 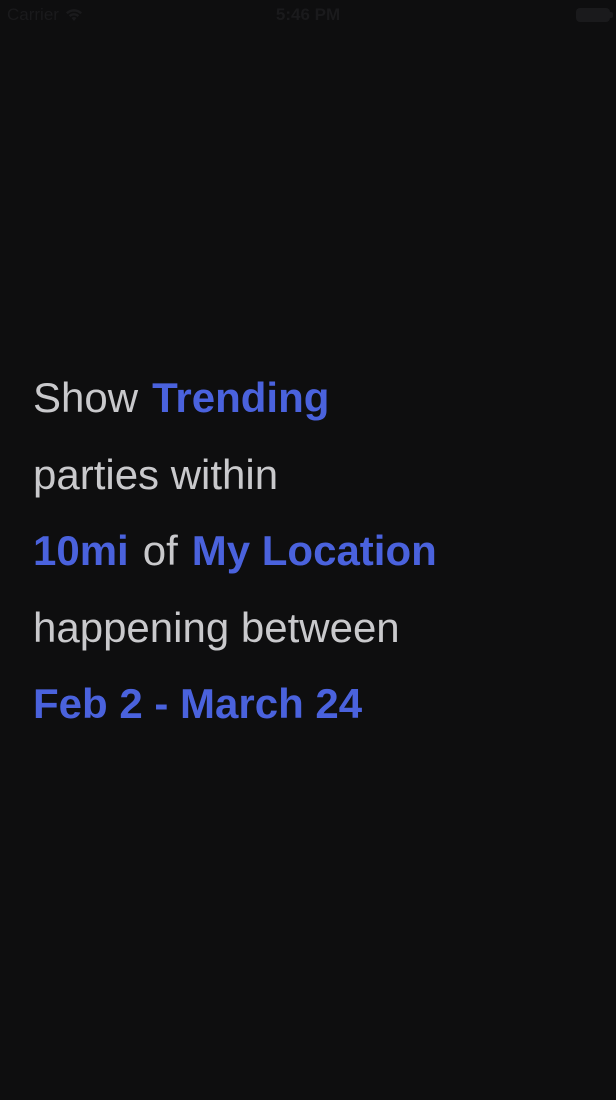 I want to click on sort-option-button: Trending, so click(x=240, y=398).